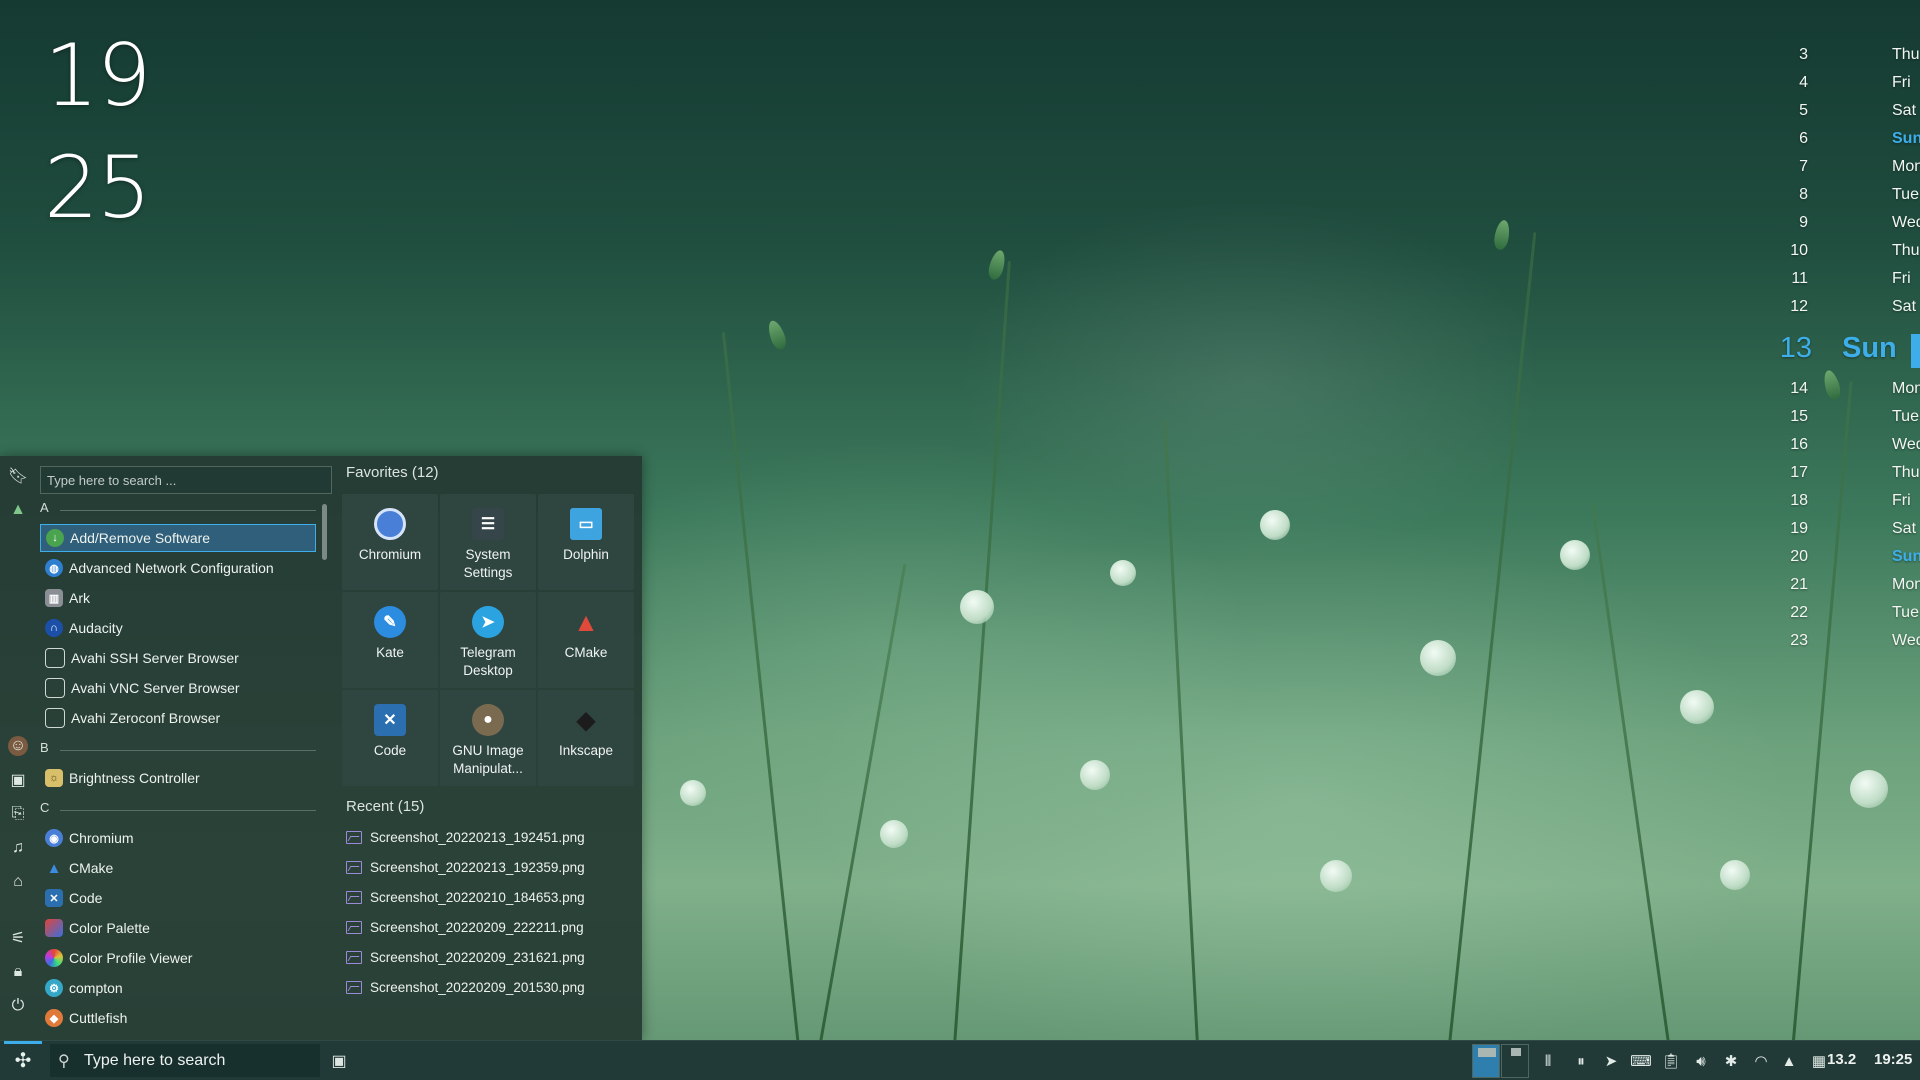 Image resolution: width=1920 pixels, height=1080 pixels. I want to click on grass-icon: ▲, so click(18, 510).